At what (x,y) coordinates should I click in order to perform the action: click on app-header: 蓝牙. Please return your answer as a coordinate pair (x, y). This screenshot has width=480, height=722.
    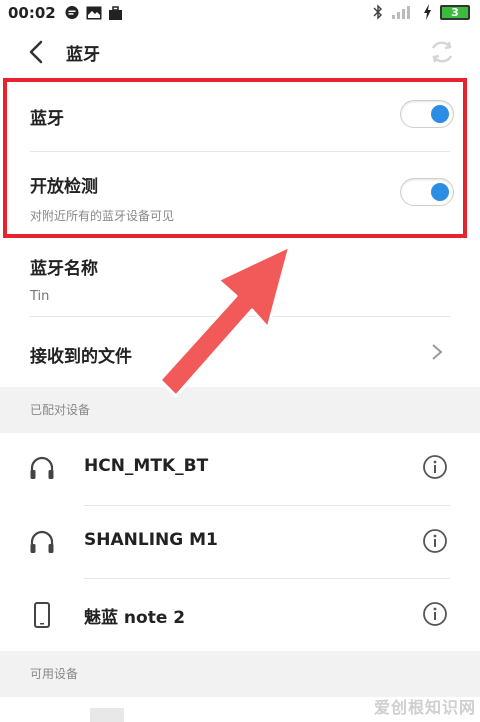
    Looking at the image, I should click on (240, 52).